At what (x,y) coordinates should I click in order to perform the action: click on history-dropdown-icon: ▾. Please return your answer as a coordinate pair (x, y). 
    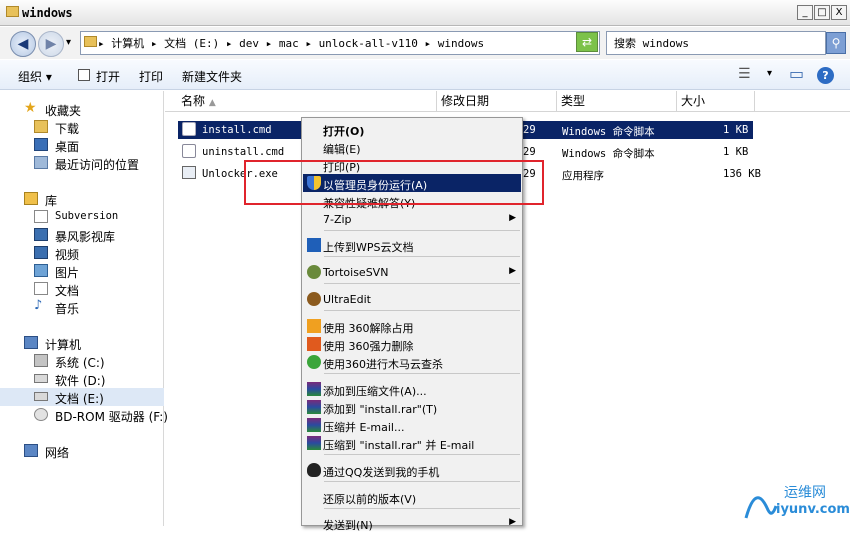
    Looking at the image, I should click on (68, 42).